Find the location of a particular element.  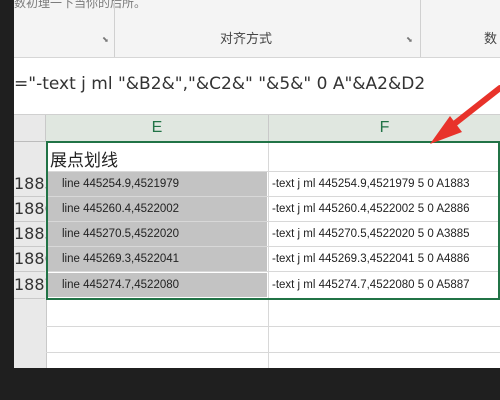

dialog-launcher-icon: ⬊ is located at coordinates (106, 40).